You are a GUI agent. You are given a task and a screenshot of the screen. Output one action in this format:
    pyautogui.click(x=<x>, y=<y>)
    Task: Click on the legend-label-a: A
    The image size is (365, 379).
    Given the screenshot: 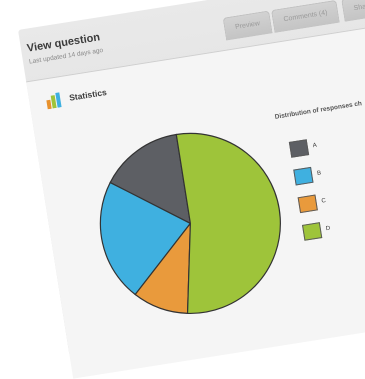 What is the action you would take?
    pyautogui.click(x=315, y=146)
    